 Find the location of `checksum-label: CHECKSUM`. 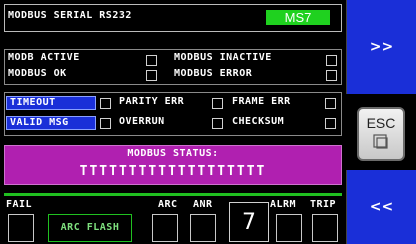

checksum-label: CHECKSUM is located at coordinates (258, 121).